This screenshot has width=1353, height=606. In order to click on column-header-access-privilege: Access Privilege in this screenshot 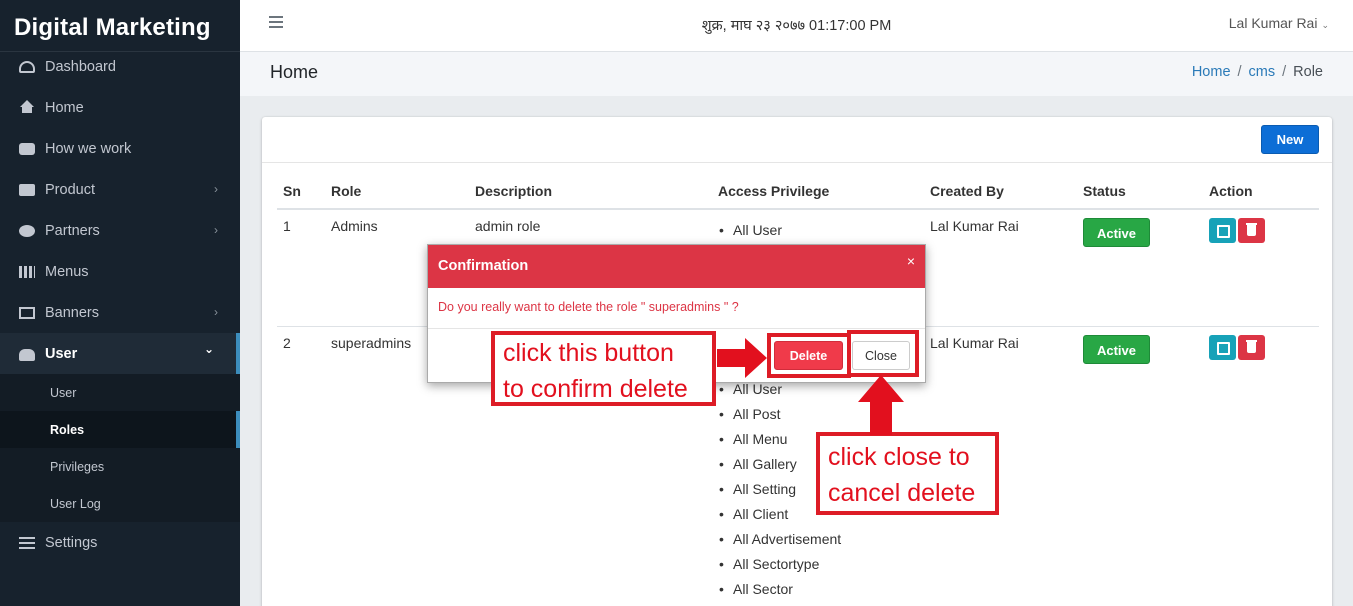, I will do `click(818, 192)`.